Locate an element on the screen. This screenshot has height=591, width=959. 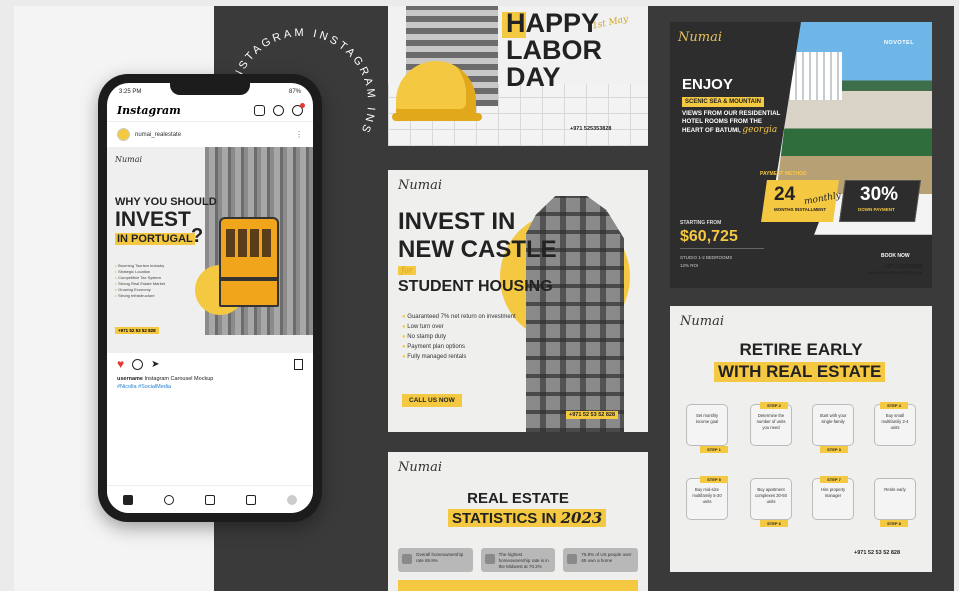
step-label: STEP 1 is located at coordinates (714, 449).